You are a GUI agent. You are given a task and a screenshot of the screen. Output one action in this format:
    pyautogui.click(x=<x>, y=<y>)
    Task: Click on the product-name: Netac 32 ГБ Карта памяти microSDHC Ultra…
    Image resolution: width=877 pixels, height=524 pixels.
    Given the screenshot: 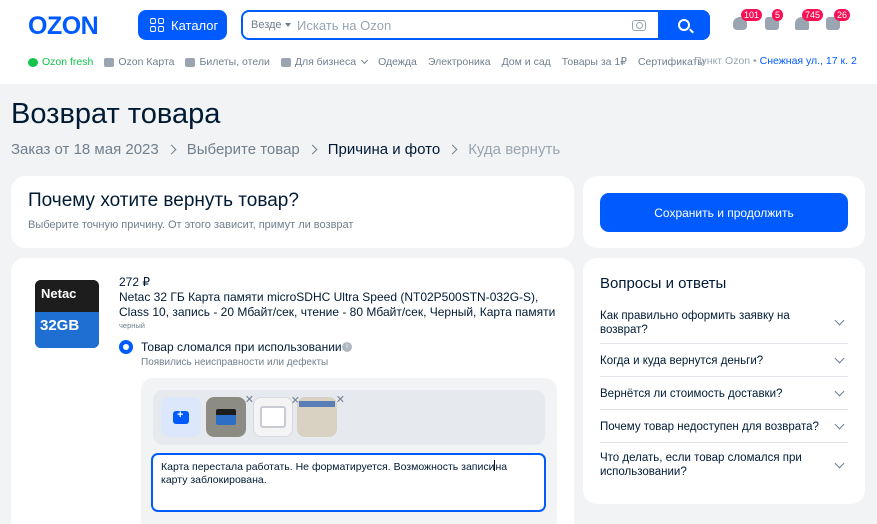 What is the action you would take?
    pyautogui.click(x=339, y=305)
    